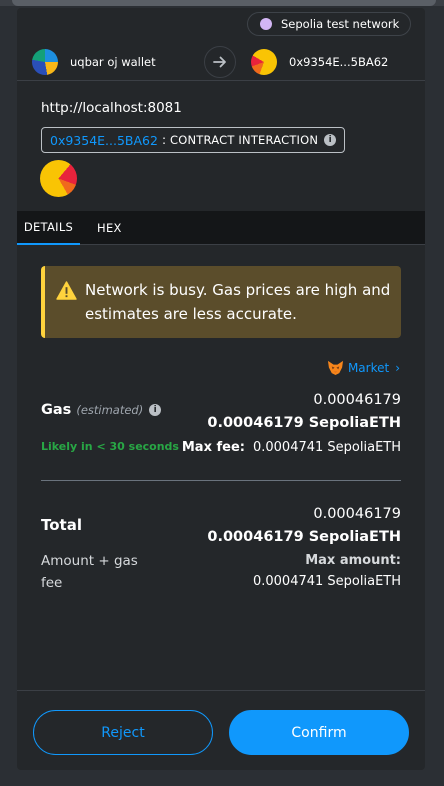 This screenshot has width=444, height=786. I want to click on contract-address-link: 0x9354E...5BA62, so click(104, 140).